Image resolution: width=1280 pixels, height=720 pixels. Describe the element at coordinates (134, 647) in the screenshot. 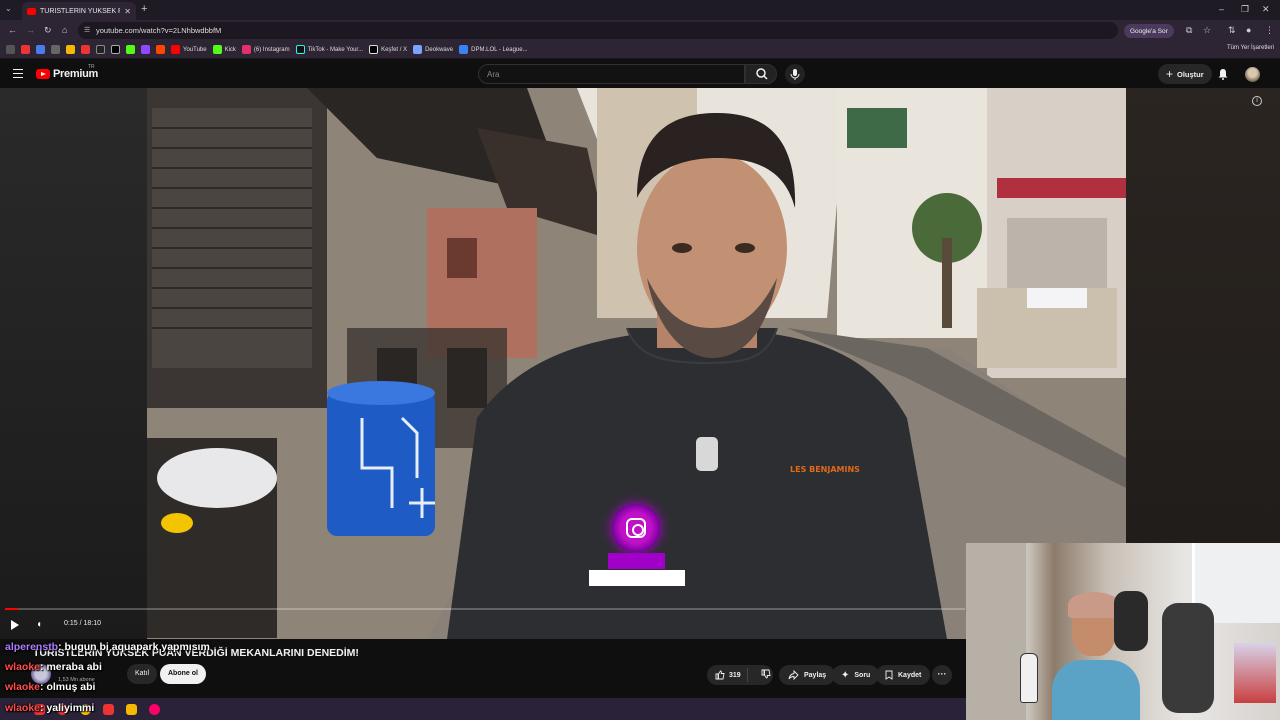

I see `chat-text: : bugun bi aquapark yapmısım` at that location.